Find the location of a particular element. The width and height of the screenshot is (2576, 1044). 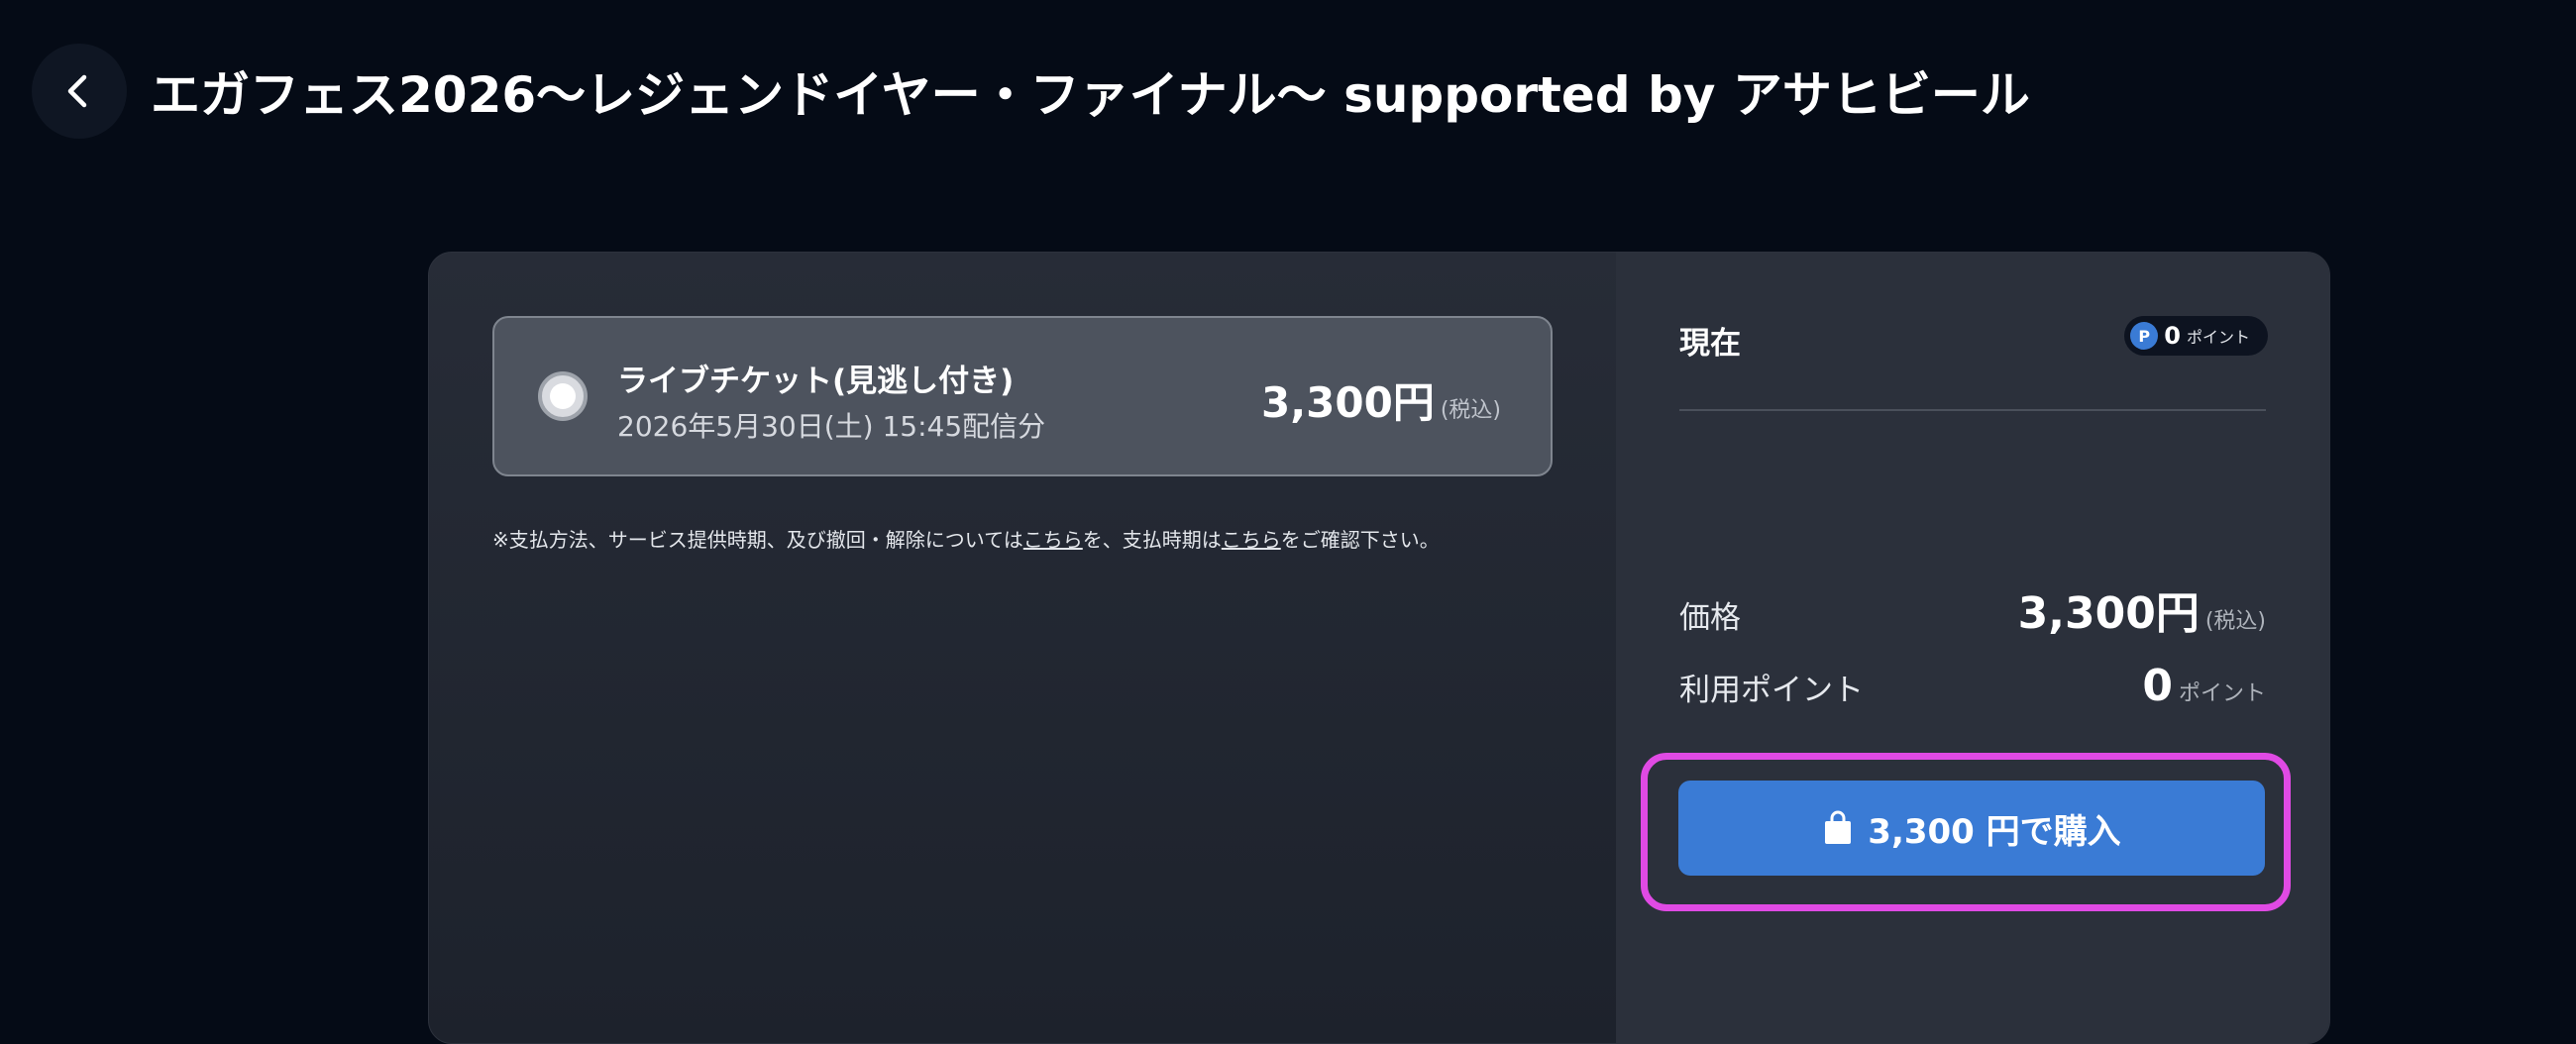

notice-text-1: ※支払方法、サービス提供時期、及び撤回・解除については is located at coordinates (757, 540).